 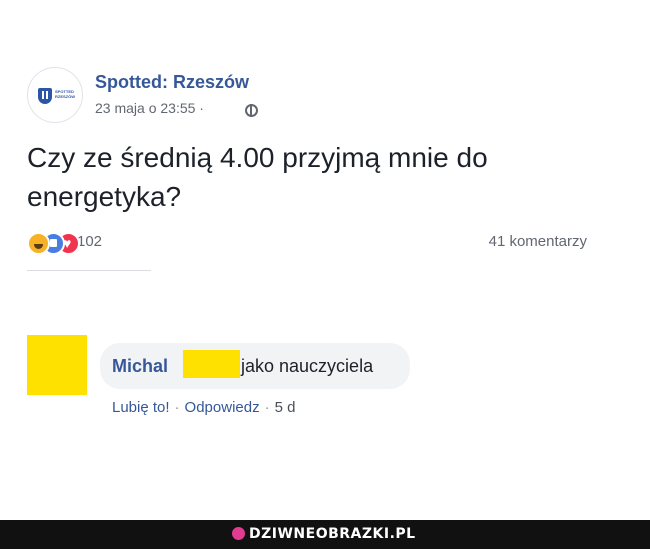 I want to click on comment-author-link: Michal, so click(x=140, y=366).